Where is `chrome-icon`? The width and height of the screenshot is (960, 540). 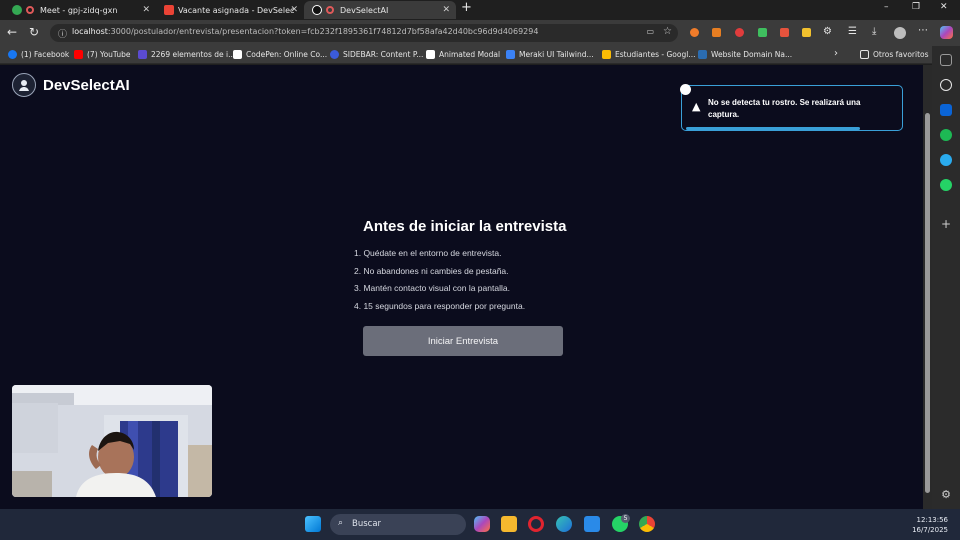
chrome-icon is located at coordinates (647, 524).